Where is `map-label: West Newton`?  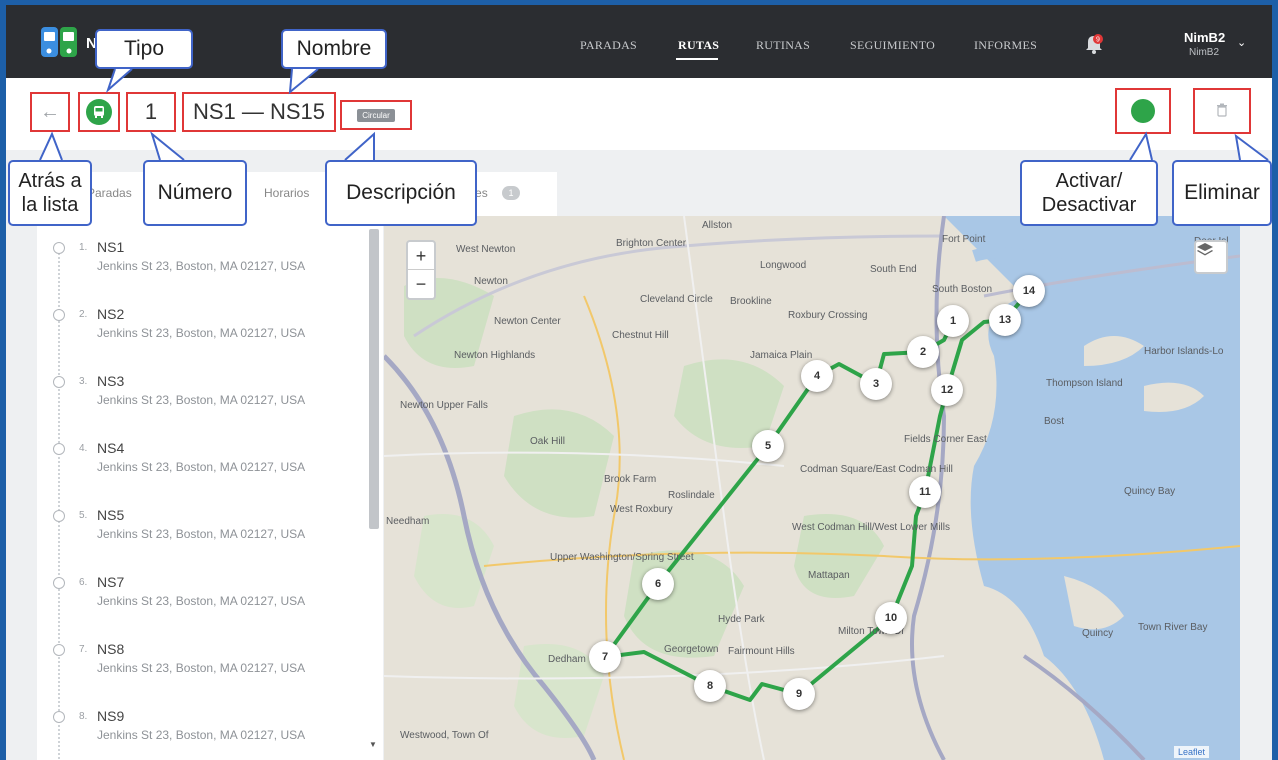
map-label: West Newton is located at coordinates (486, 249).